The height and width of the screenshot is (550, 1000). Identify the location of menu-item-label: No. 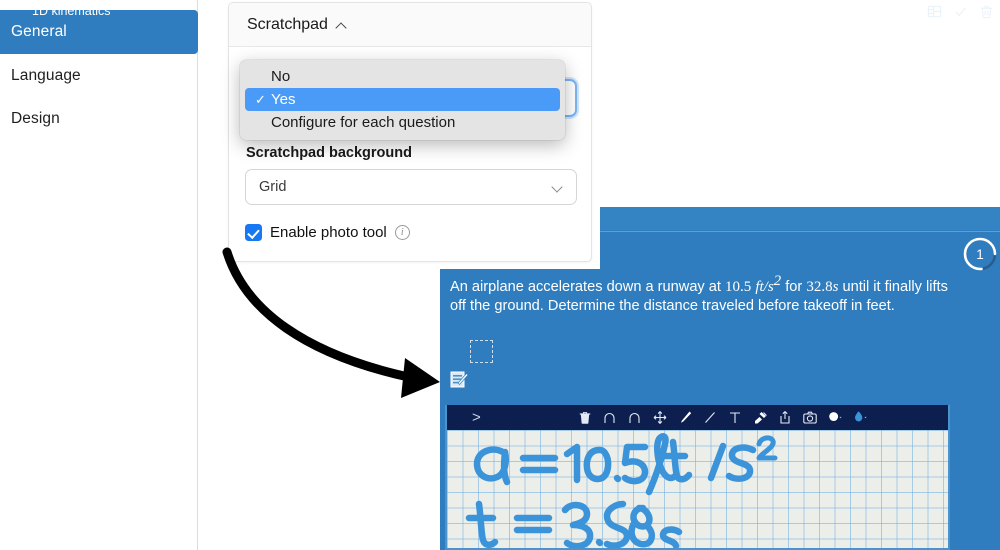
(281, 76).